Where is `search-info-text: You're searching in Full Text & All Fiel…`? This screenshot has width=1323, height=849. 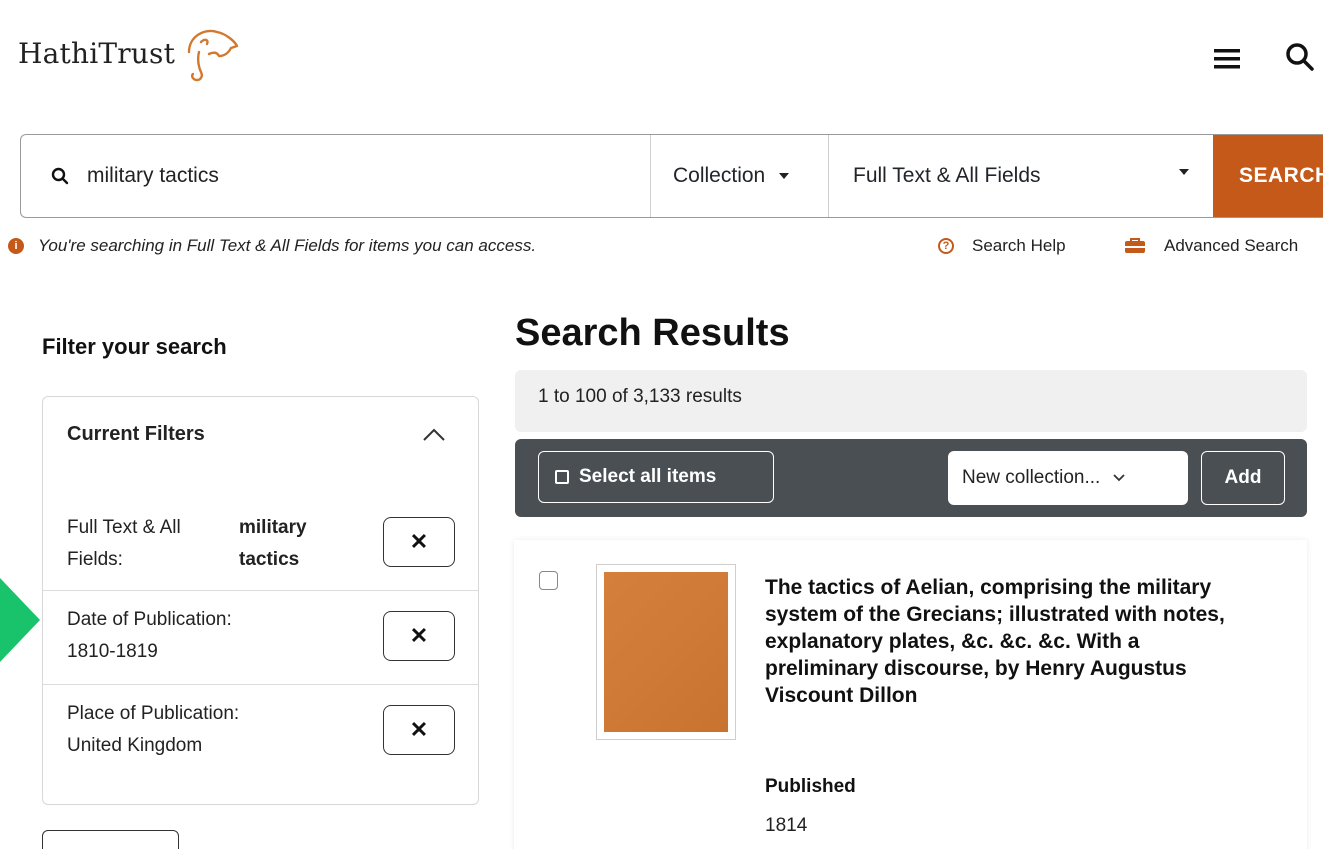 search-info-text: You're searching in Full Text & All Fiel… is located at coordinates (287, 245).